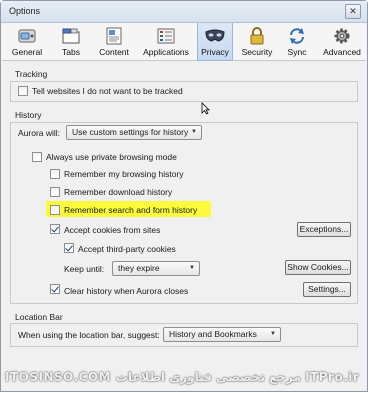  Describe the element at coordinates (39, 133) in the screenshot. I see `aurora-will-label: Aurora will:` at that location.